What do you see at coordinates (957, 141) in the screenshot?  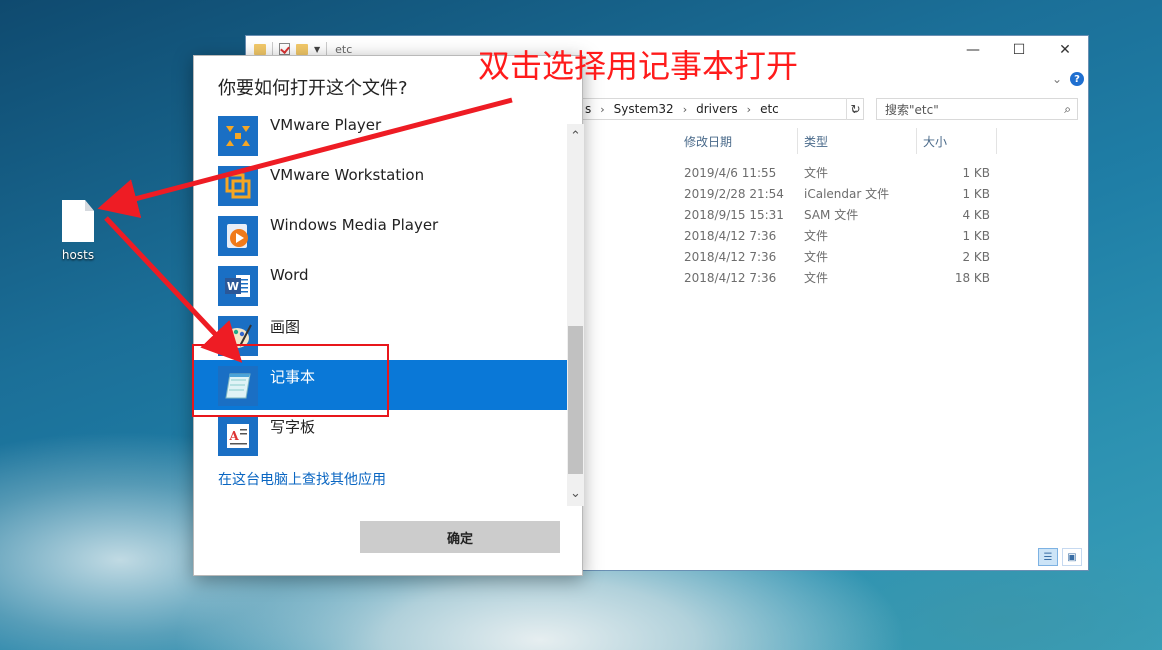 I see `column-header-size: 大小` at bounding box center [957, 141].